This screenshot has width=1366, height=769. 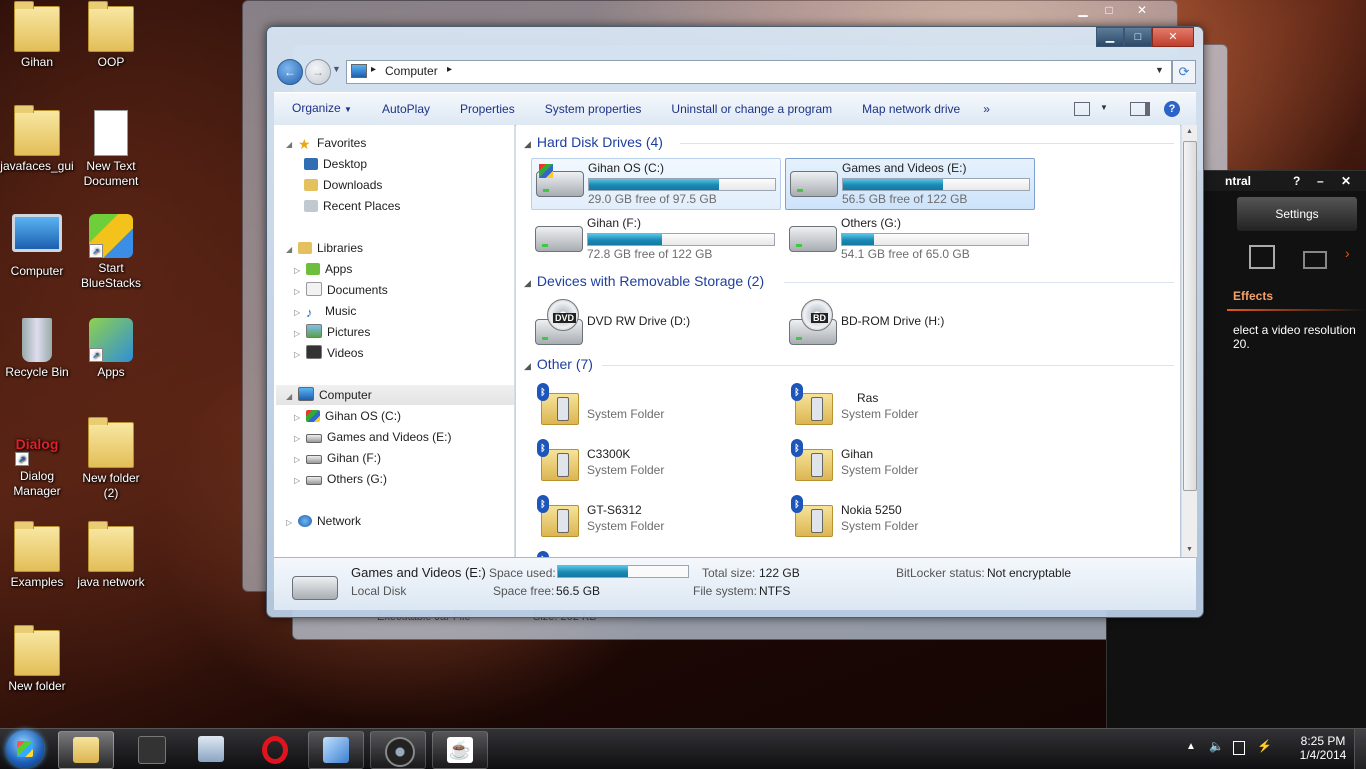 I want to click on back-button: ←, so click(x=290, y=72).